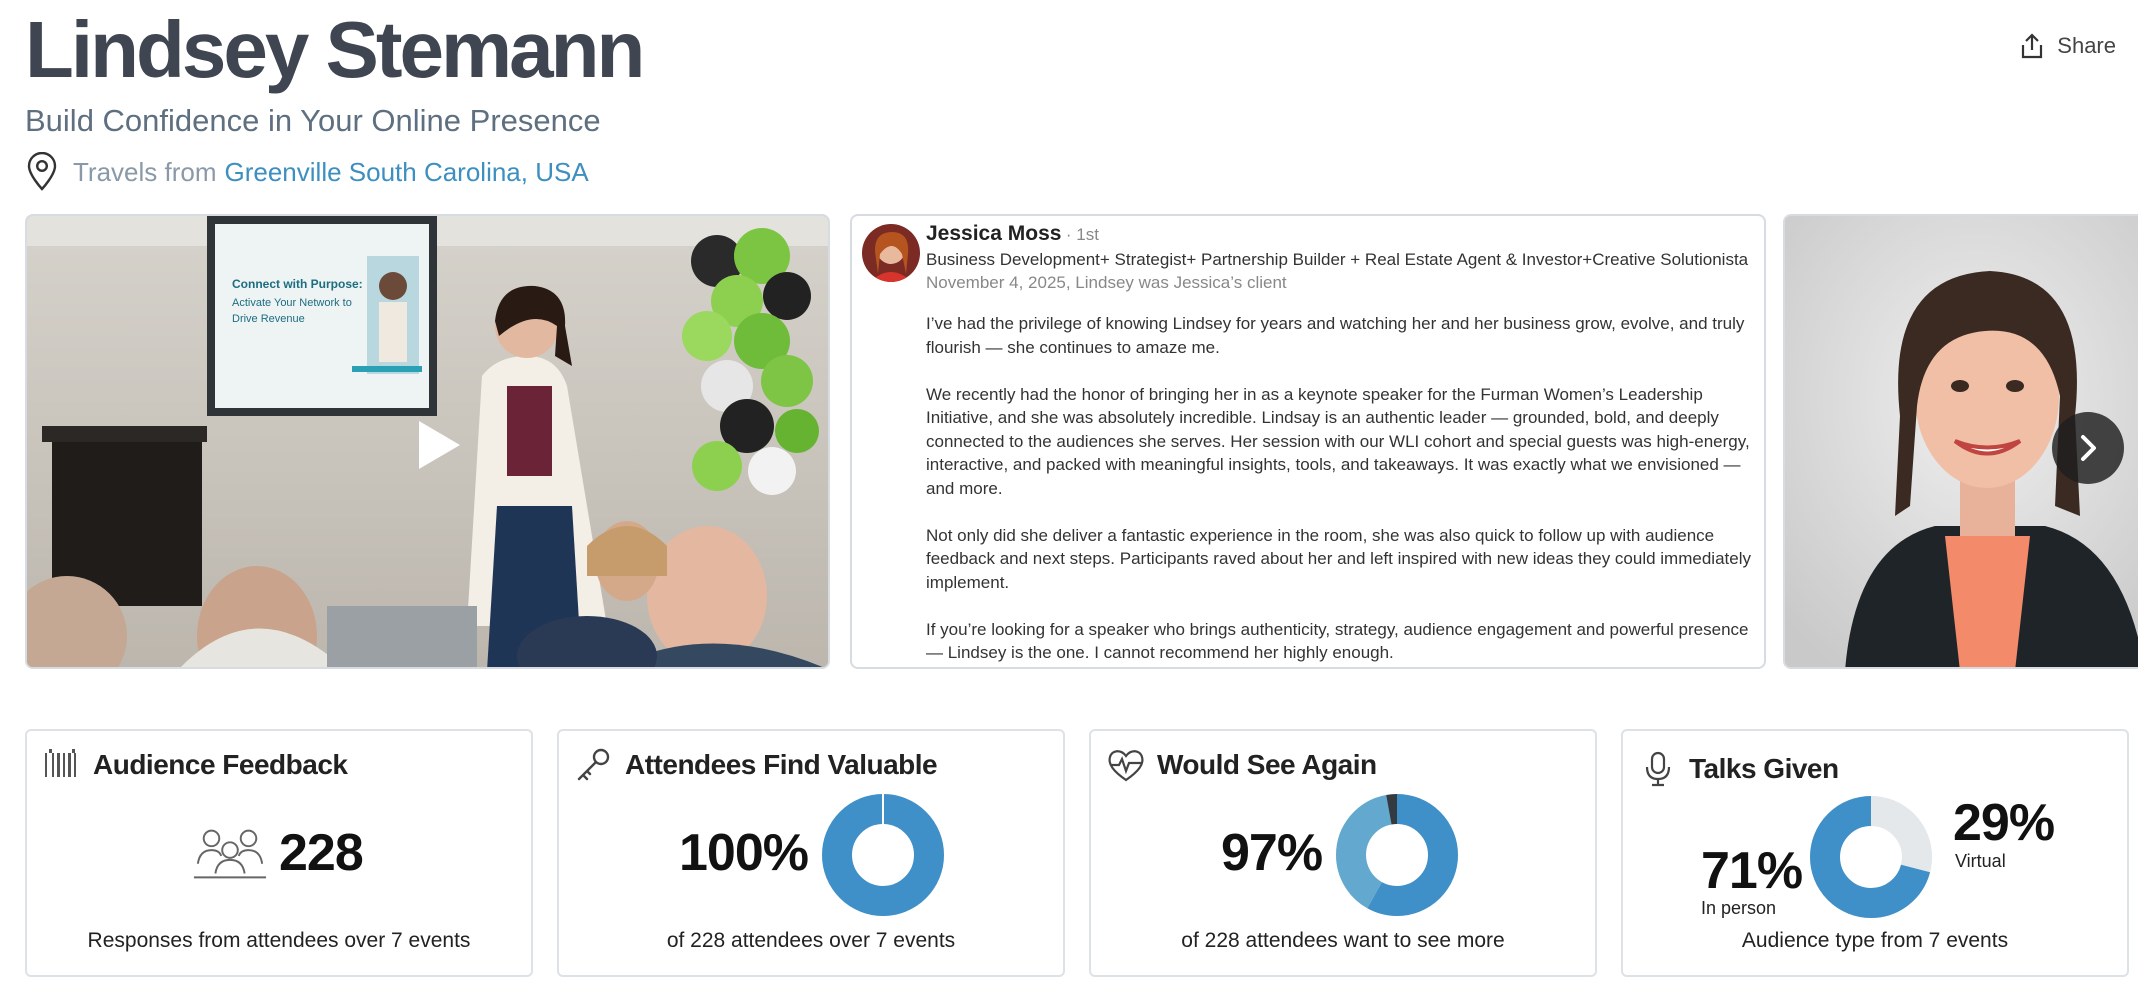 Image resolution: width=2138 pixels, height=992 pixels. What do you see at coordinates (297, 284) in the screenshot?
I see `svg-text: Connect with Purpose:` at bounding box center [297, 284].